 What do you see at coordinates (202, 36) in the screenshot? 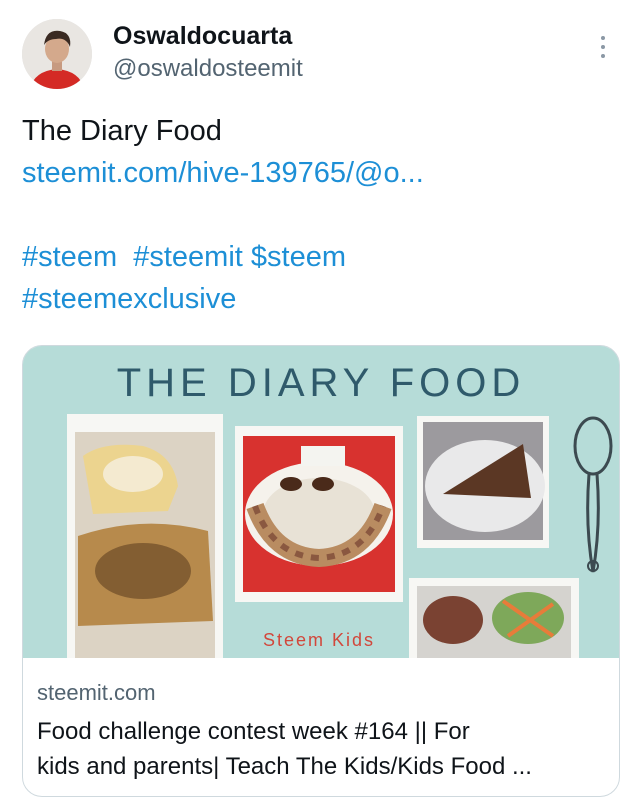
I see `author-name: Oswaldocuarta` at bounding box center [202, 36].